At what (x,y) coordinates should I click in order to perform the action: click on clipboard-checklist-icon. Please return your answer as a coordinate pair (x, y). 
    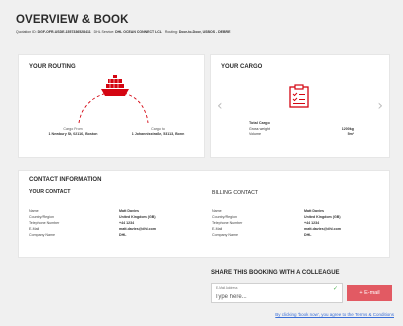
    Looking at the image, I should click on (299, 96).